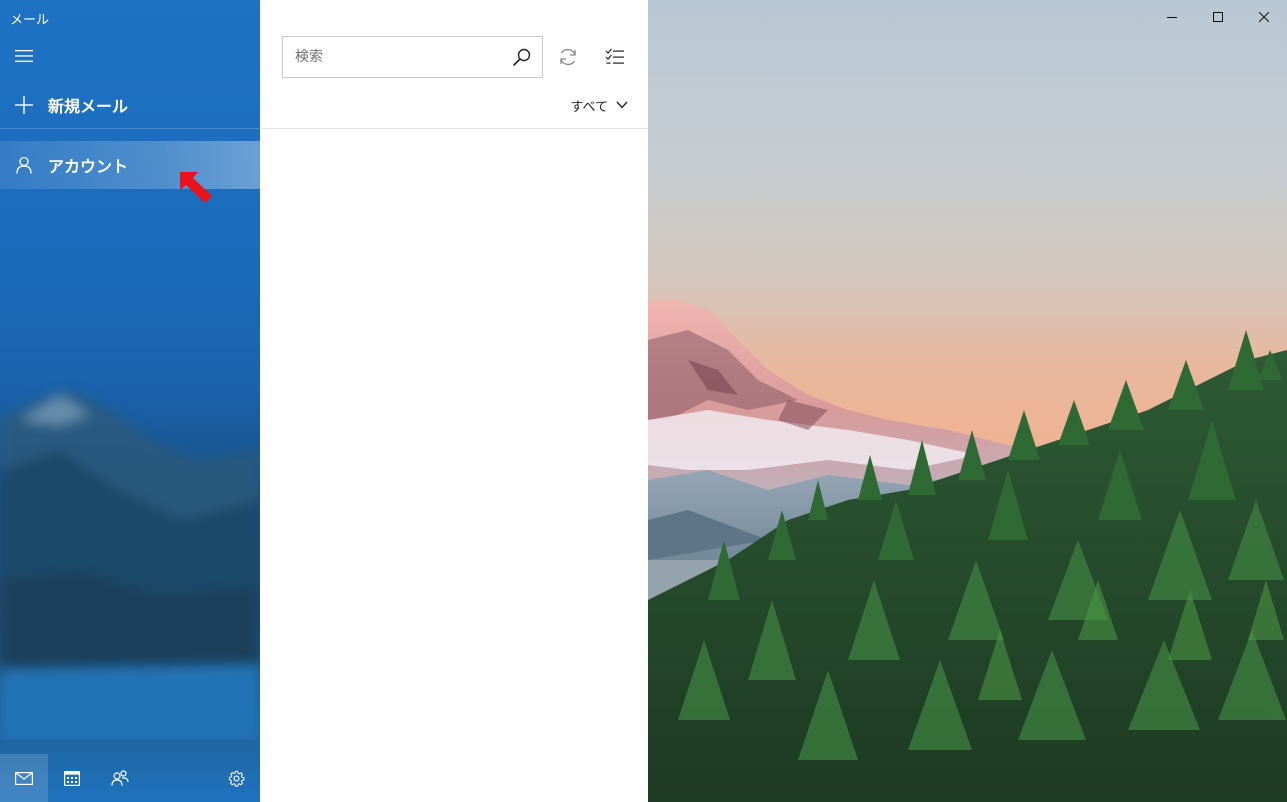  Describe the element at coordinates (622, 105) in the screenshot. I see `chevron-down-icon` at that location.